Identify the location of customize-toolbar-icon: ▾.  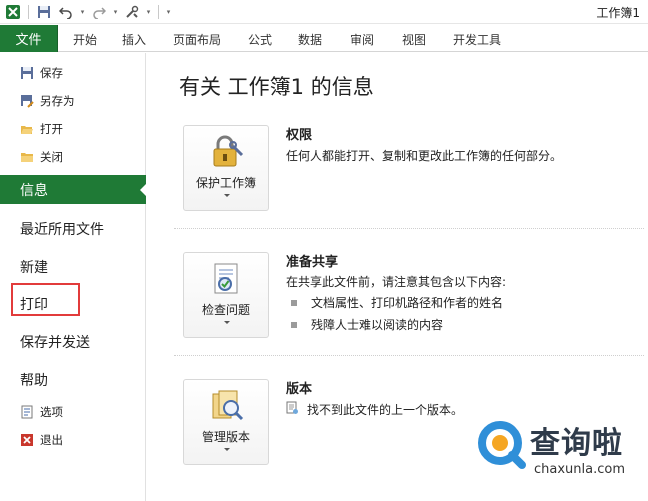
(168, 12).